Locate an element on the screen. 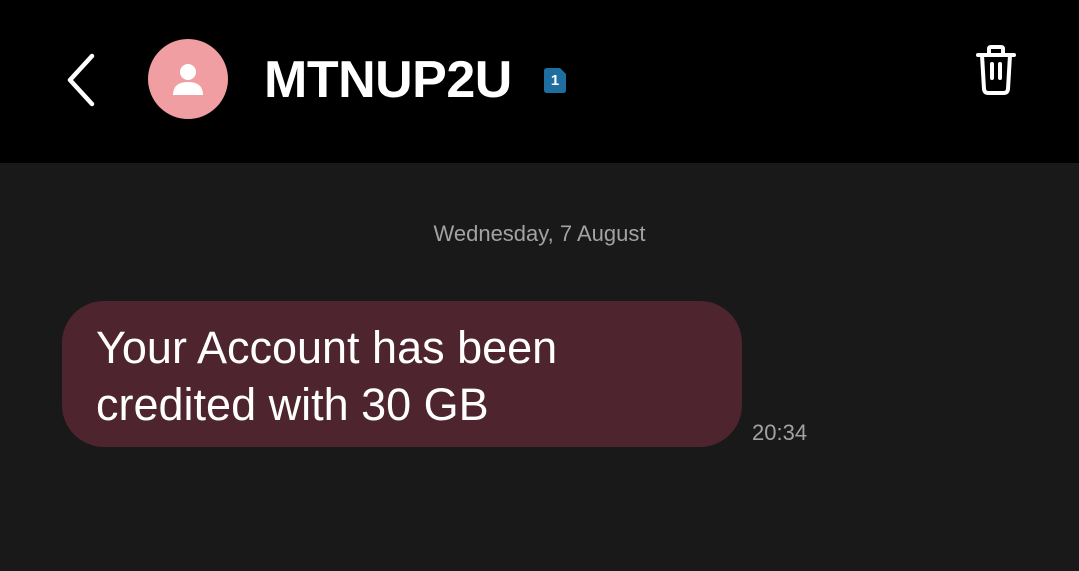 This screenshot has height=571, width=1079. message-timestamp: 20:34 is located at coordinates (780, 432).